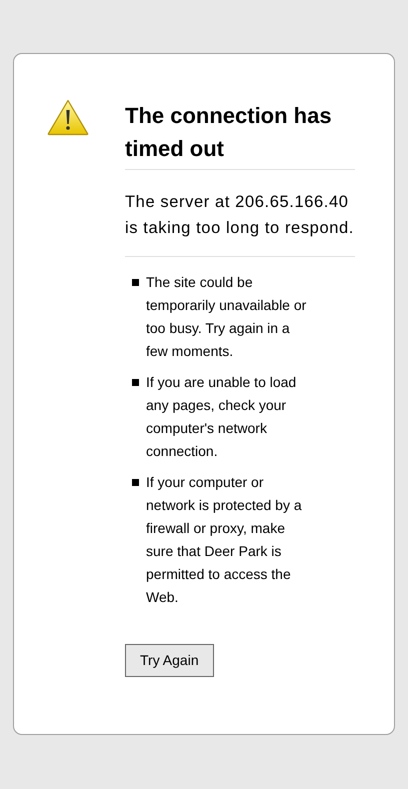  What do you see at coordinates (224, 540) in the screenshot?
I see `suggestion-text: If your computer or network is protected by a firewall or proxy, make sure that Deer Park is permitted to access the Web.` at bounding box center [224, 540].